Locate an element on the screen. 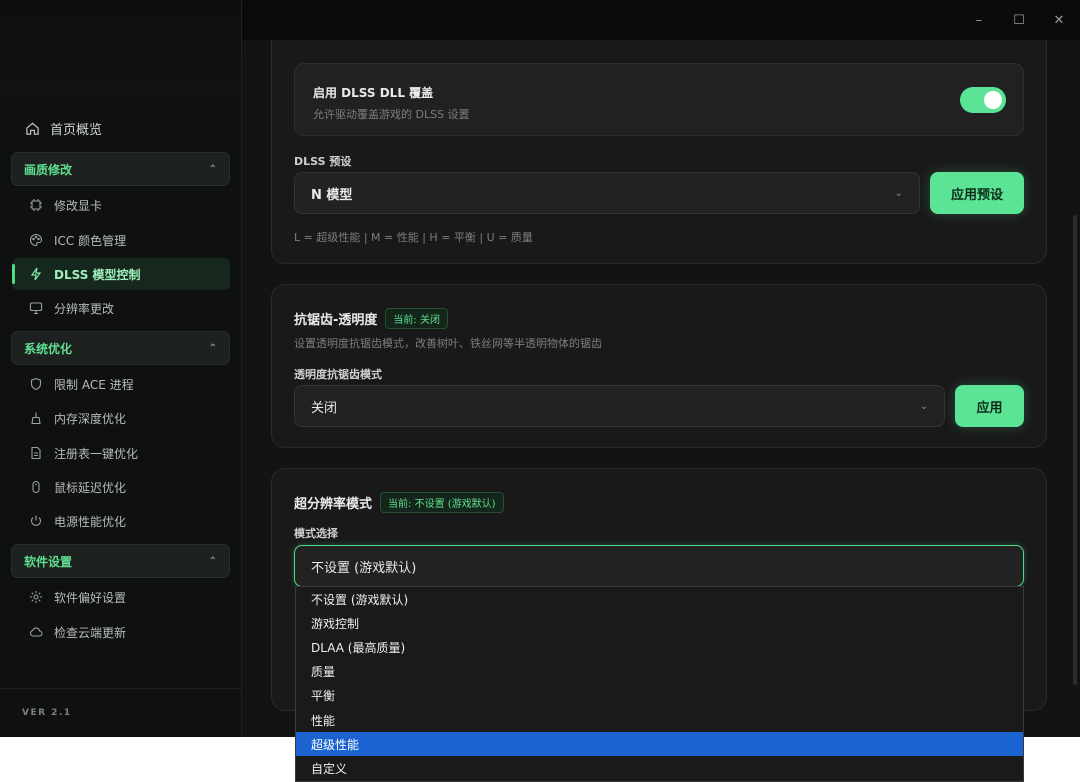  sidebar-divider is located at coordinates (121, 688).